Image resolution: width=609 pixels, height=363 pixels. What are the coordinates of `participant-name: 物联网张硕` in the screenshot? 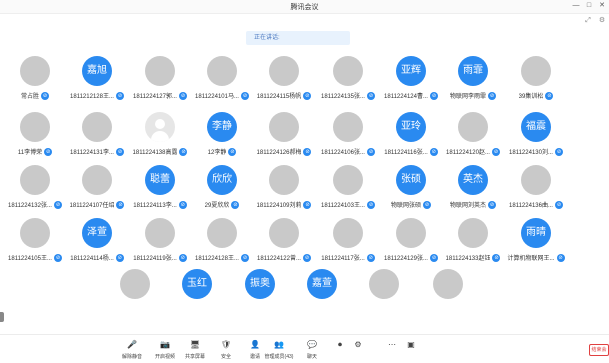 It's located at (405, 206).